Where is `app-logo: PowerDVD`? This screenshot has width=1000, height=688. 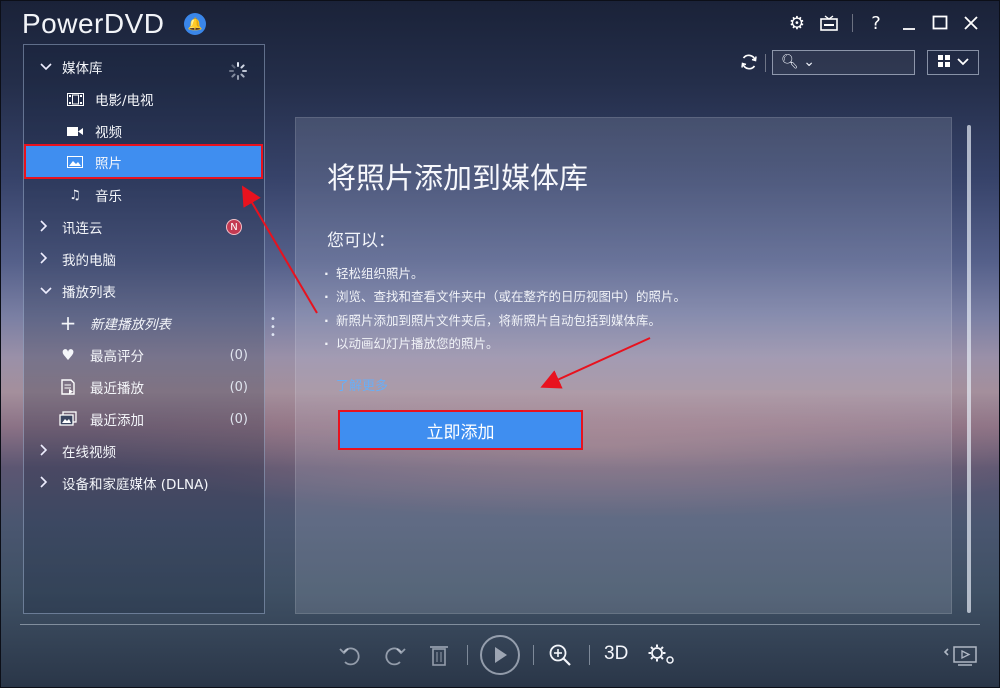 app-logo: PowerDVD is located at coordinates (93, 23).